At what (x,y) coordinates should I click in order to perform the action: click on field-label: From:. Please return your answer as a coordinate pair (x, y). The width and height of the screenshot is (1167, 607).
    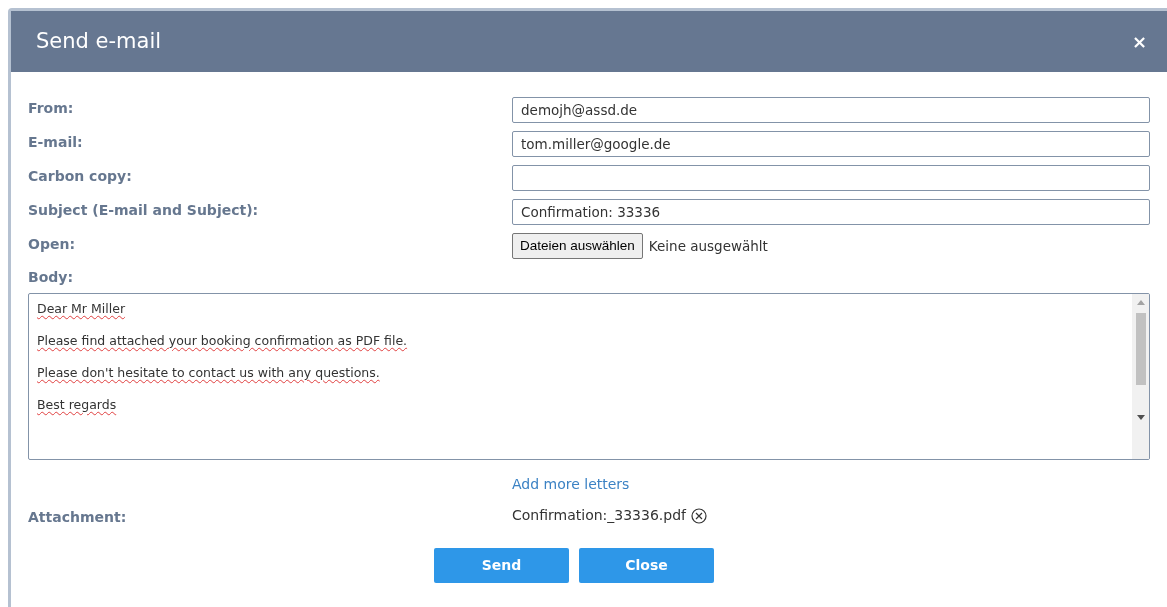
    Looking at the image, I should click on (51, 108).